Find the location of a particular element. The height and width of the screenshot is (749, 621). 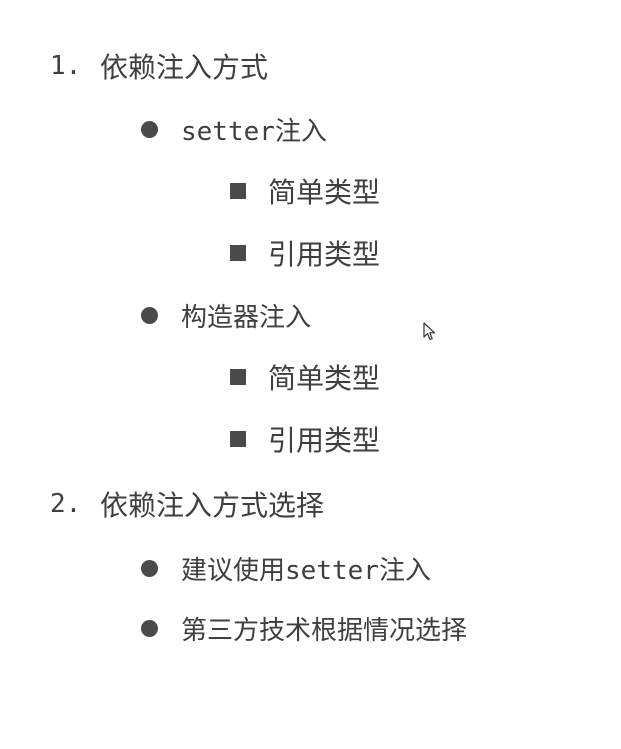

list-item-third-party-choice: 第三方技术根据情况选择 is located at coordinates (304, 628).